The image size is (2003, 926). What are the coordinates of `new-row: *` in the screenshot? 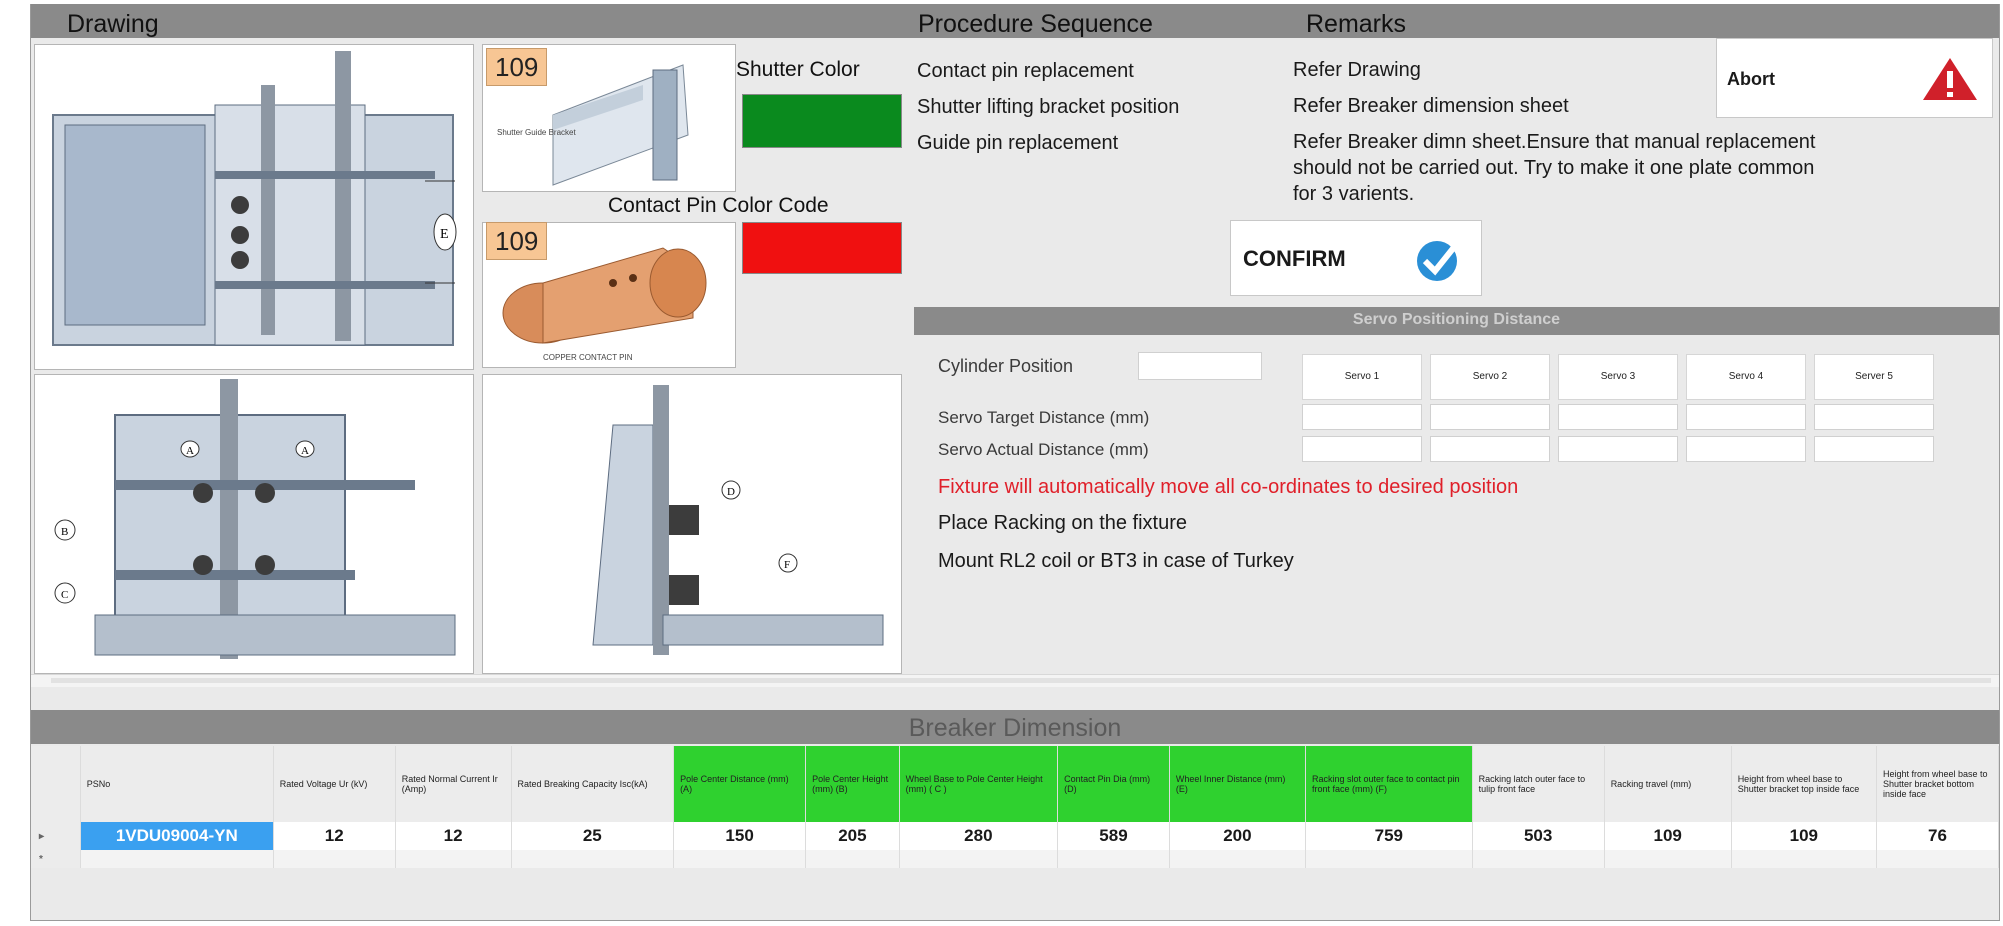 It's located at (1015, 859).